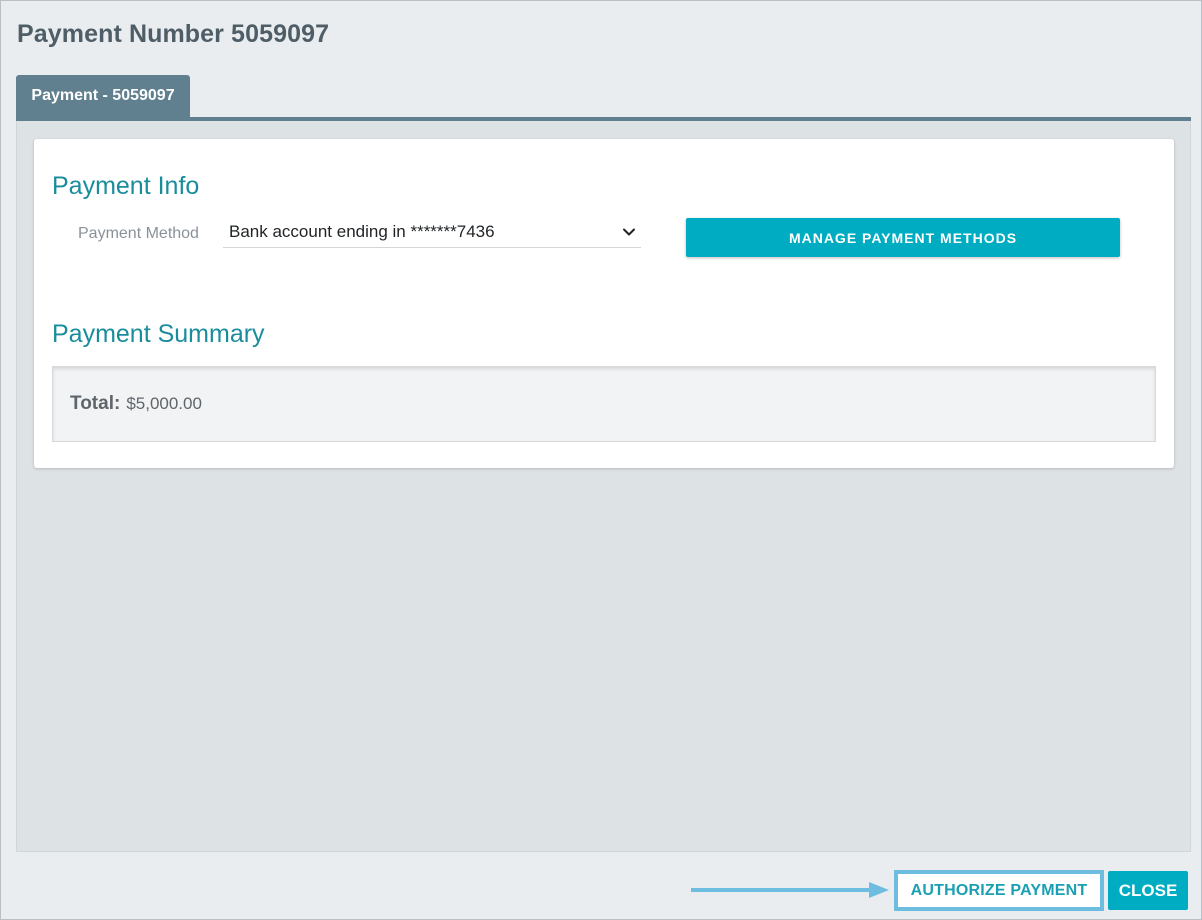 The height and width of the screenshot is (920, 1202). What do you see at coordinates (138, 233) in the screenshot?
I see `payment-method-label: Payment Method` at bounding box center [138, 233].